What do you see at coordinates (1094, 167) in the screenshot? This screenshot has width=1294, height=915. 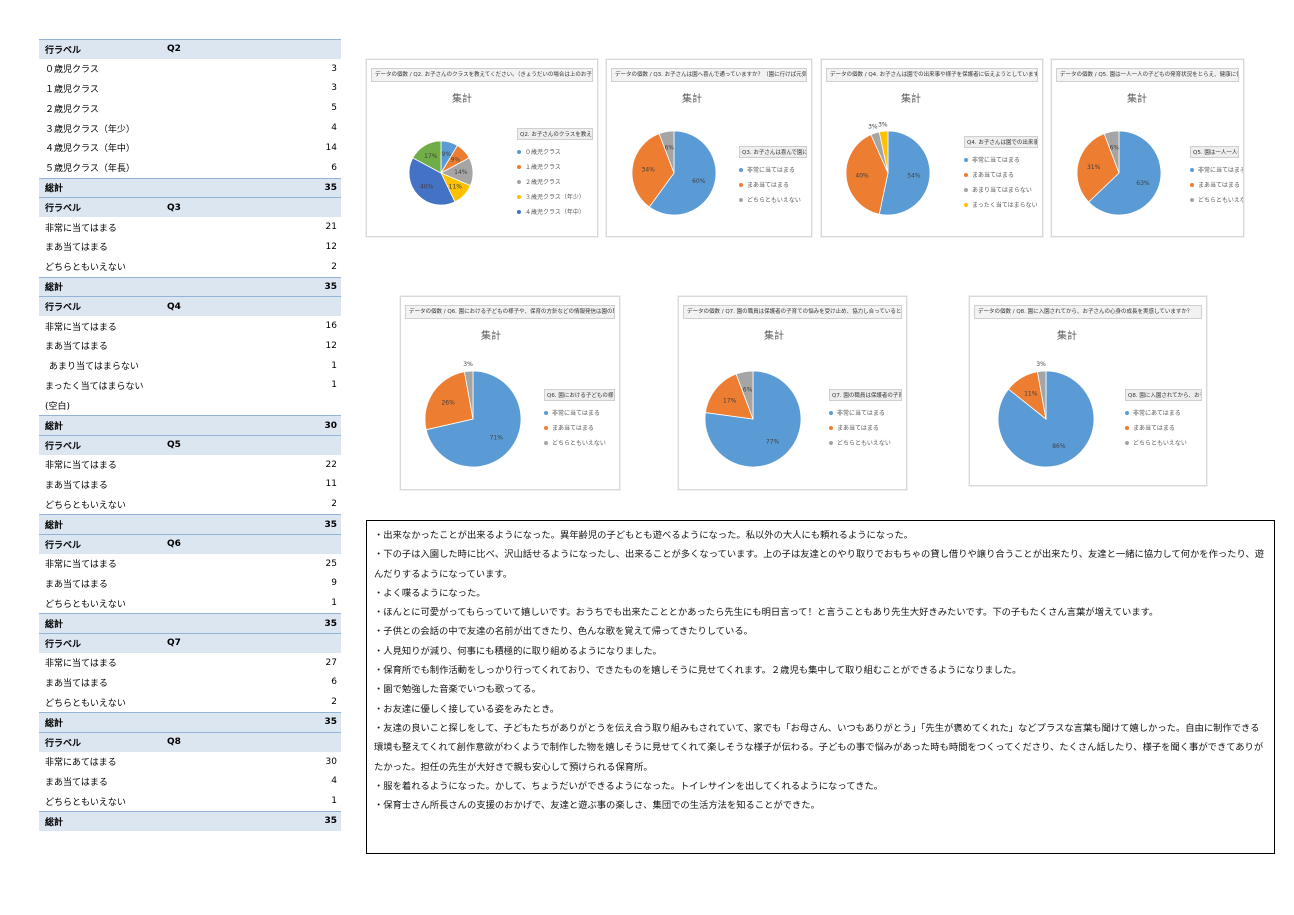 I see `slice-data-label: 31%` at bounding box center [1094, 167].